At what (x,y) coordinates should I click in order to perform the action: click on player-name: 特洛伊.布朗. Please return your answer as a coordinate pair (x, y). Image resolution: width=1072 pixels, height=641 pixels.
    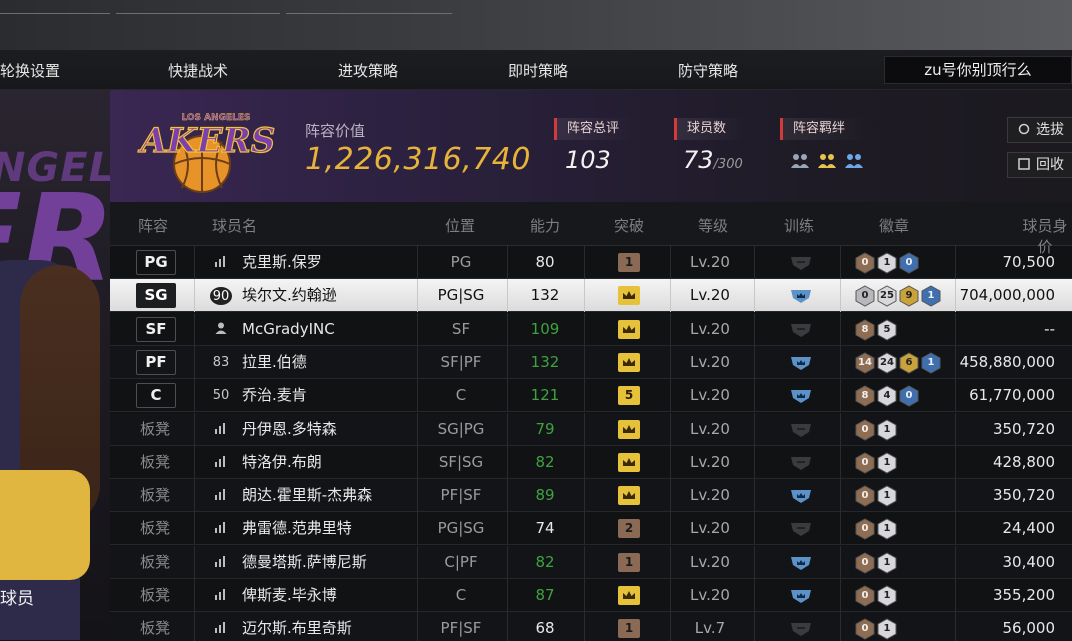
    Looking at the image, I should click on (282, 462).